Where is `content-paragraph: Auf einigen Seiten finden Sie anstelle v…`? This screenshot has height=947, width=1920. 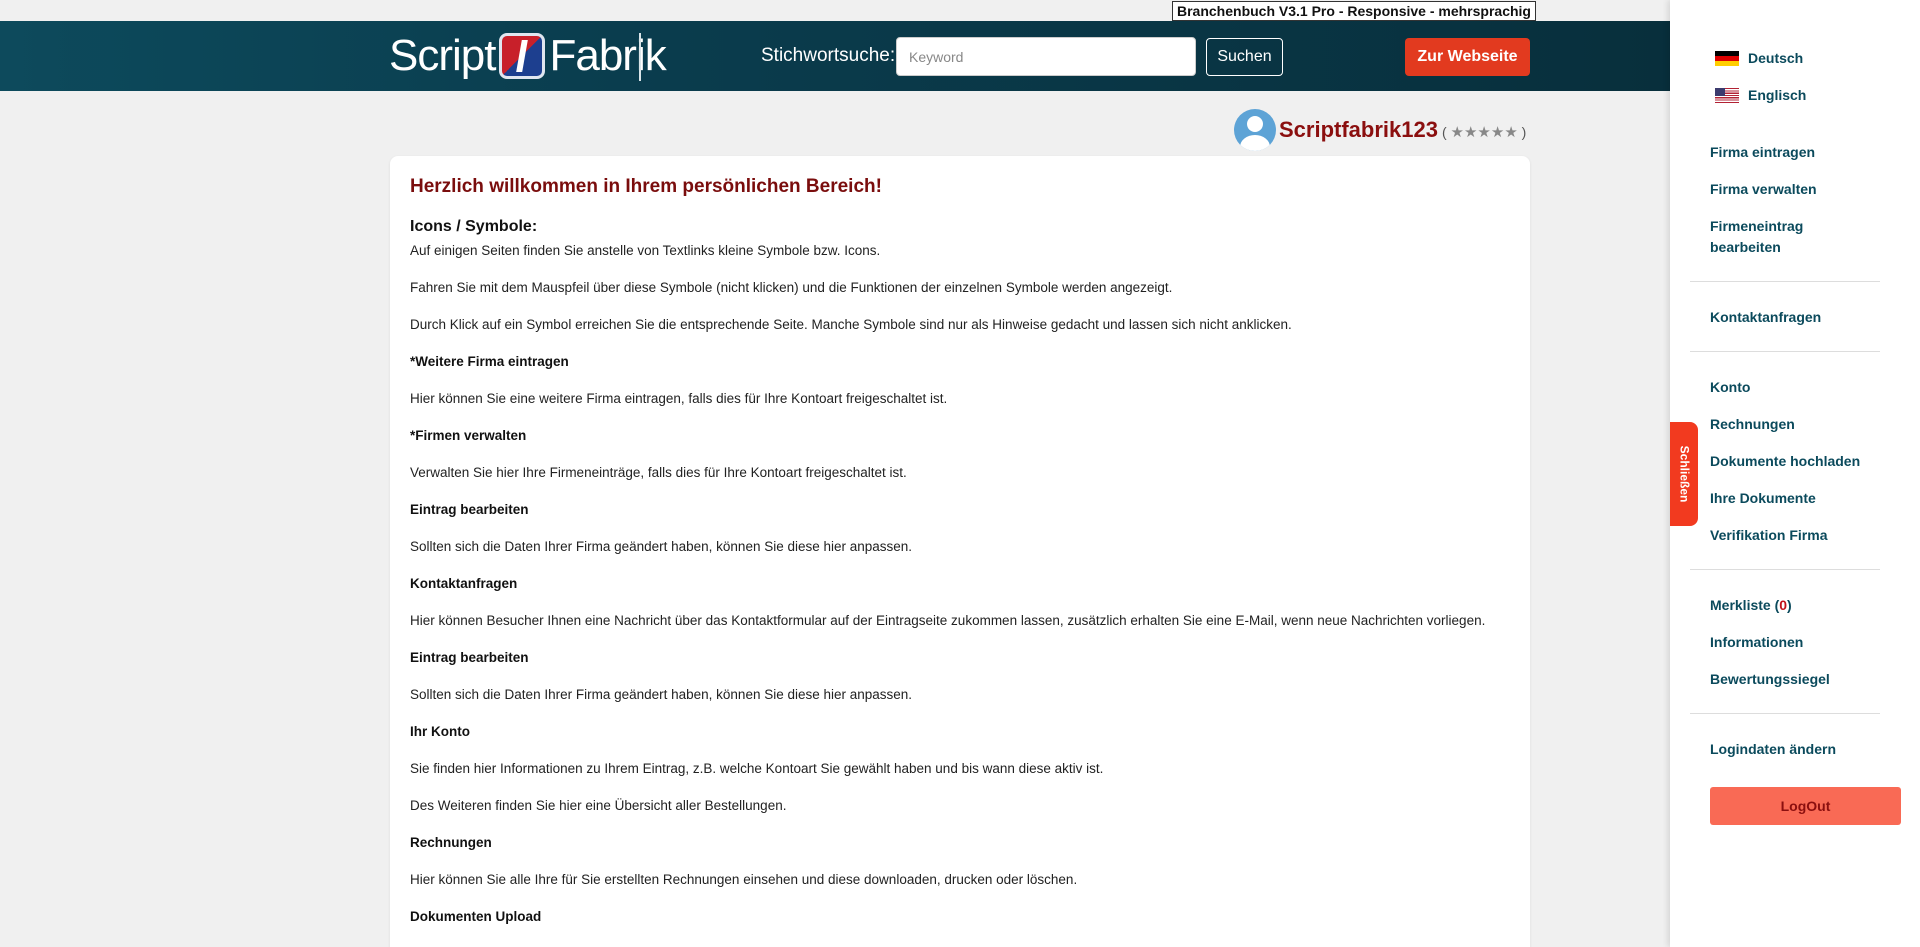 content-paragraph: Auf einigen Seiten finden Sie anstelle v… is located at coordinates (645, 250).